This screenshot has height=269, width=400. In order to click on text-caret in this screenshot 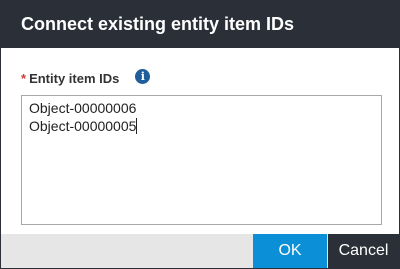, I will do `click(137, 126)`.